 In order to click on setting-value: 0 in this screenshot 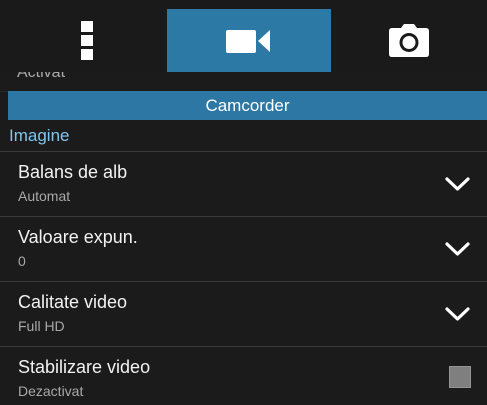, I will do `click(22, 261)`.